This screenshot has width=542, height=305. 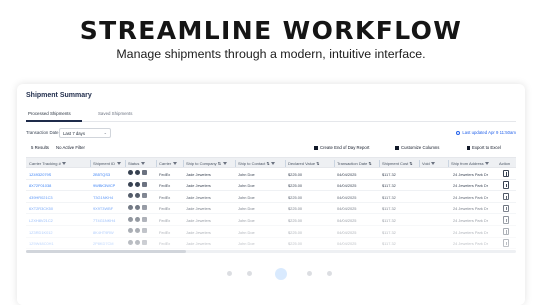 I want to click on col-label: Ship to Company, so click(x=201, y=163).